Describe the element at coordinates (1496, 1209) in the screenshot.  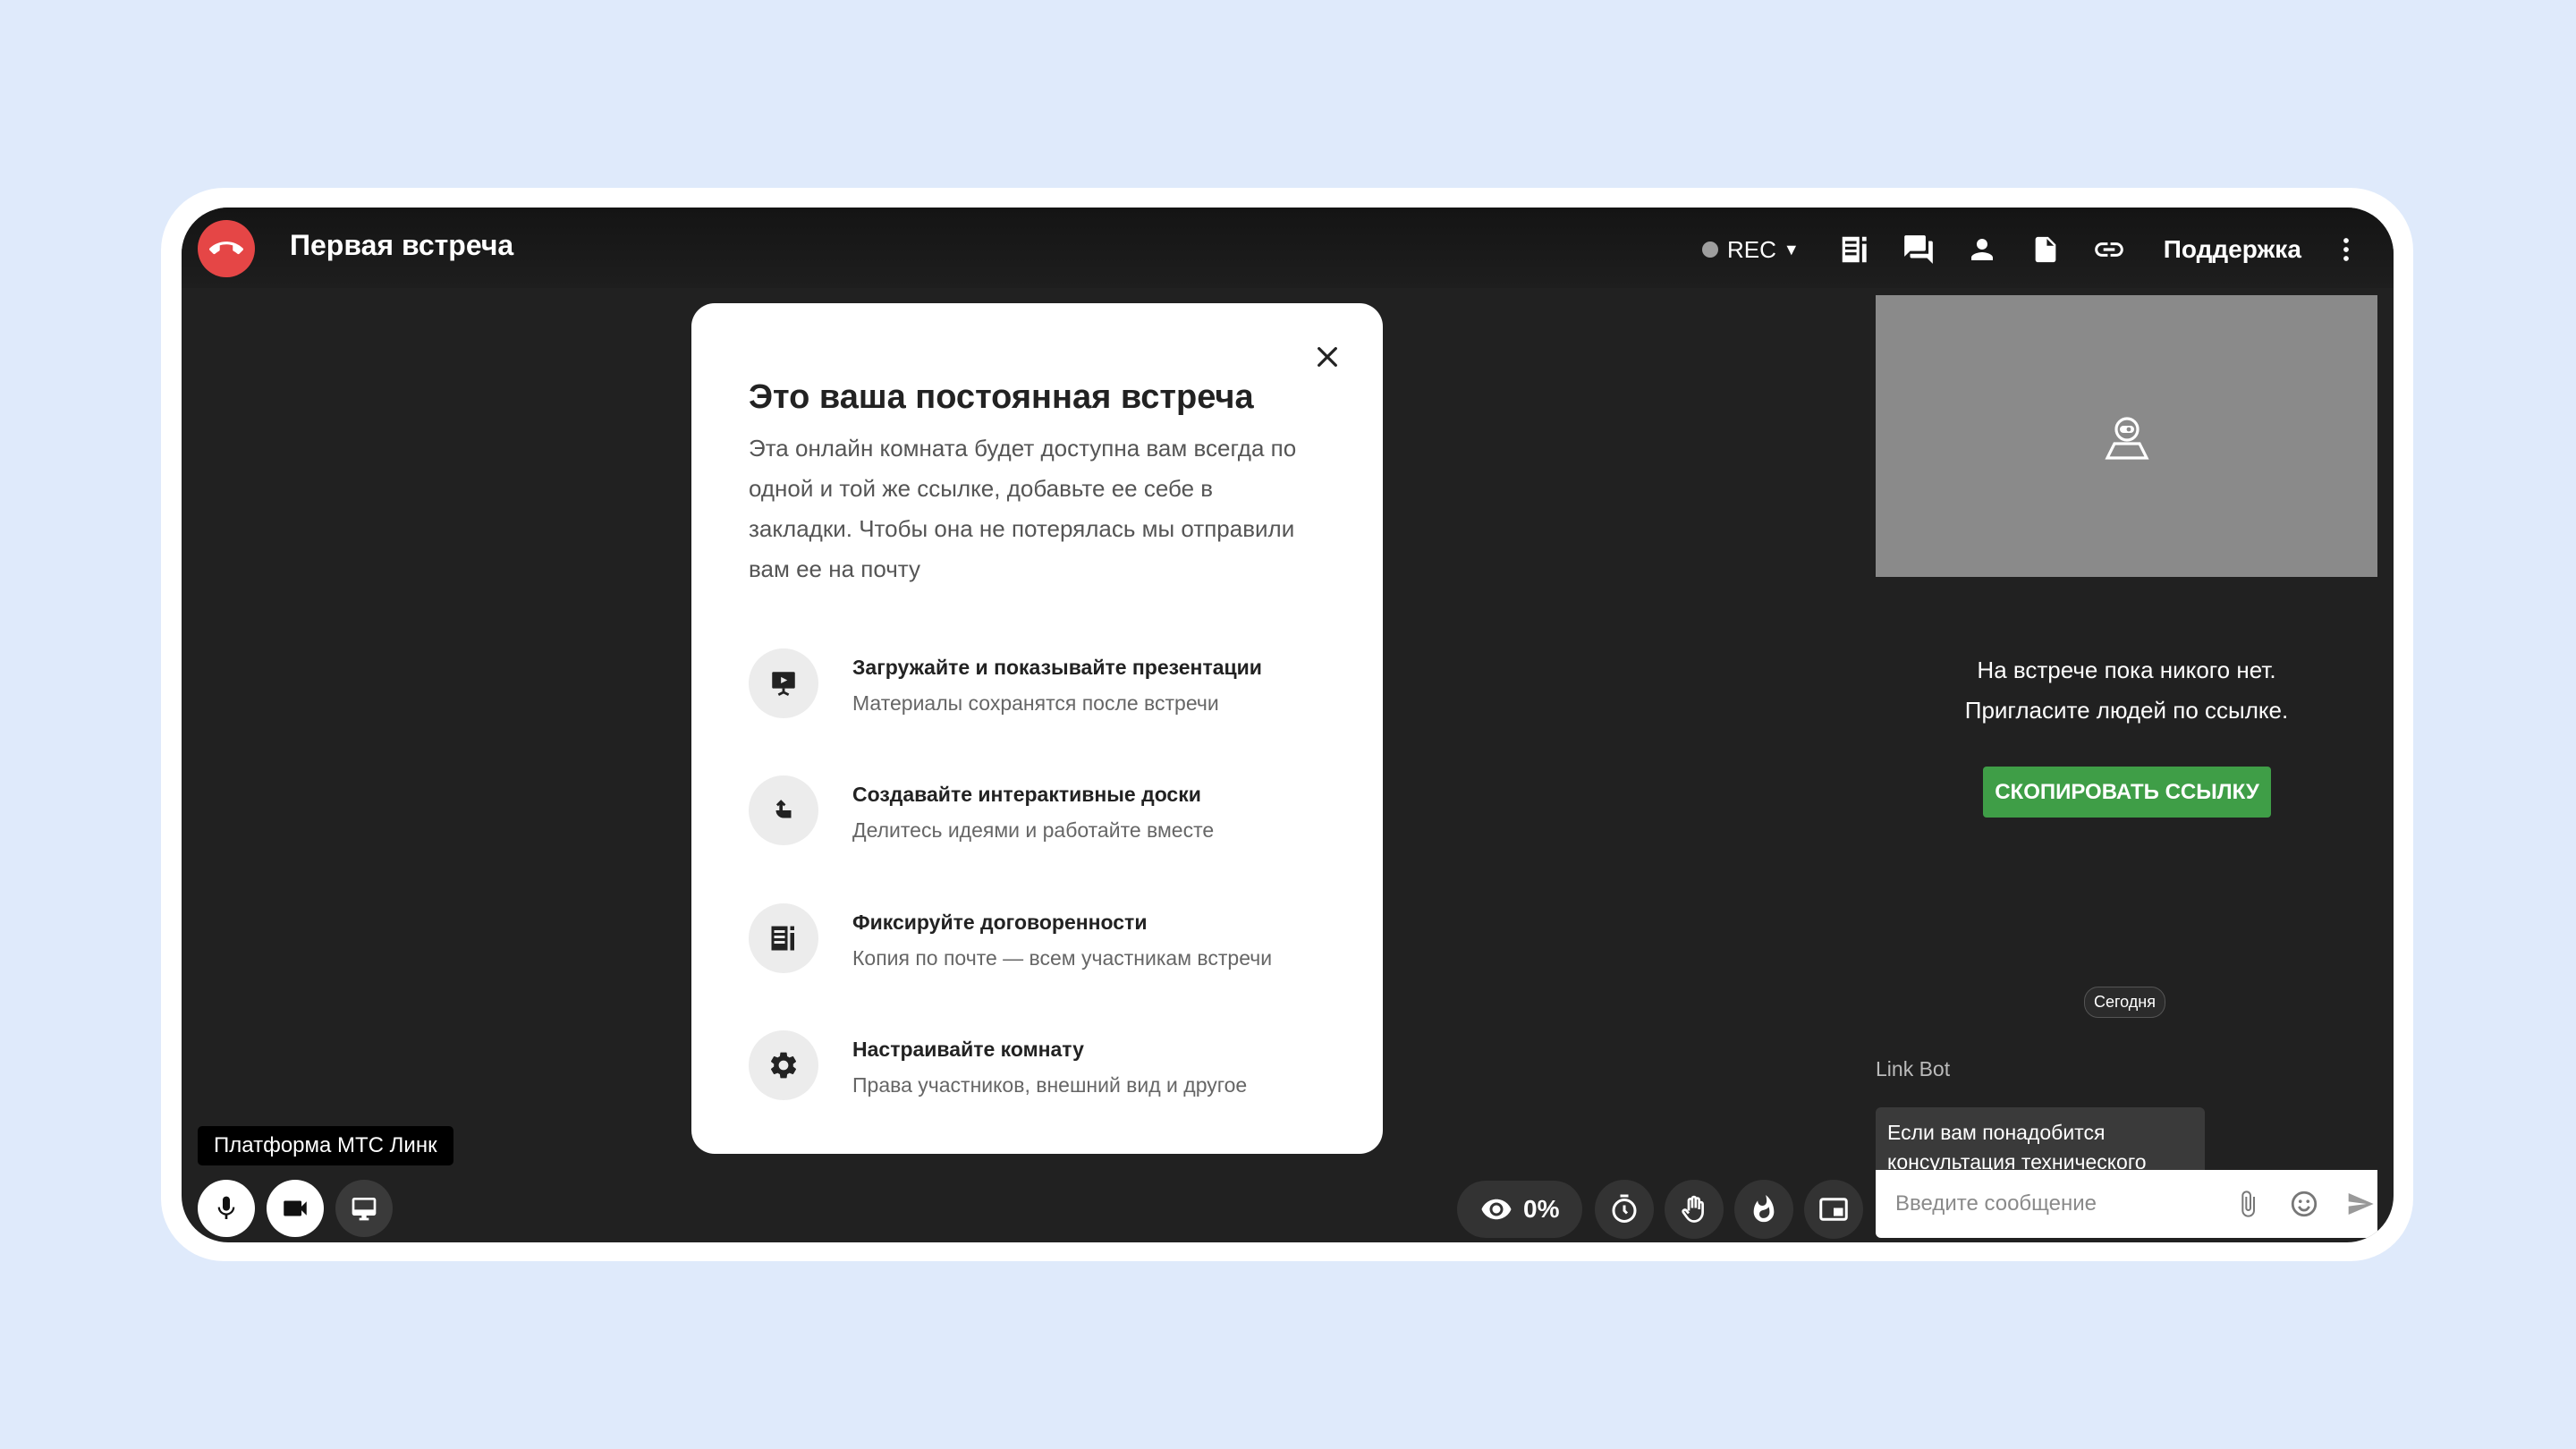
I see `eye-icon` at that location.